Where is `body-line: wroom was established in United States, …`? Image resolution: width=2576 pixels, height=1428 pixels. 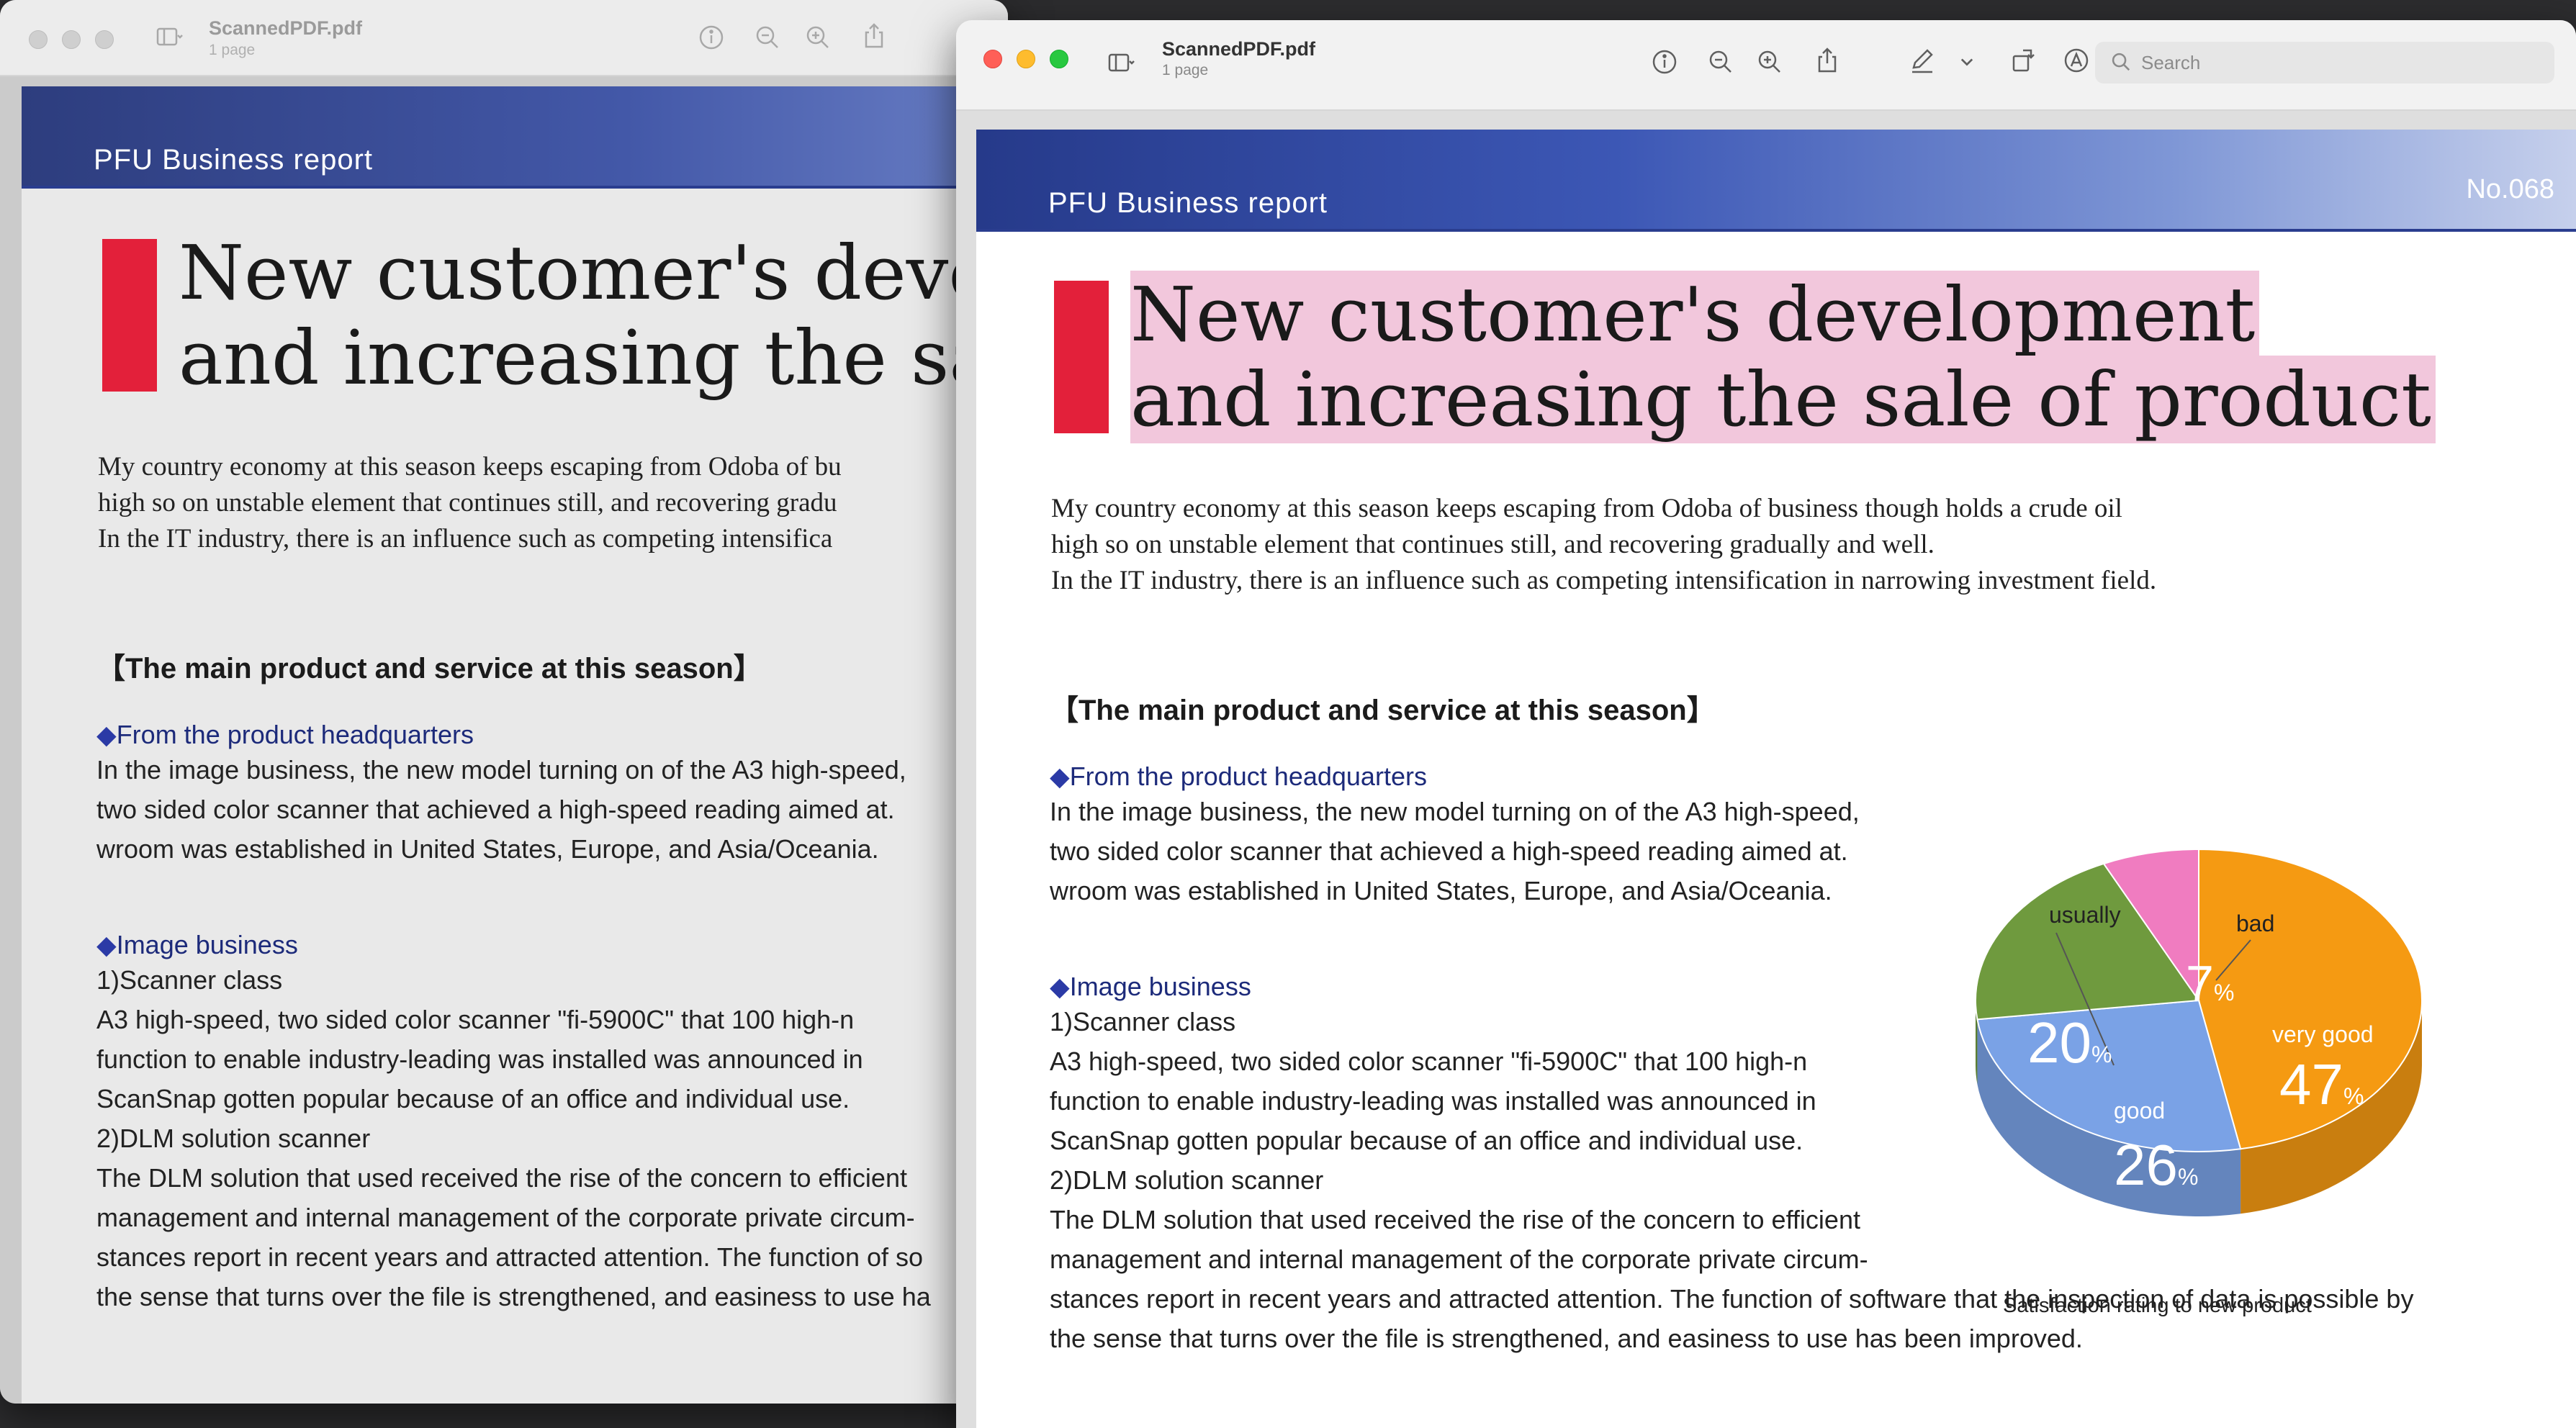
body-line: wroom was established in United States, … is located at coordinates (1441, 890).